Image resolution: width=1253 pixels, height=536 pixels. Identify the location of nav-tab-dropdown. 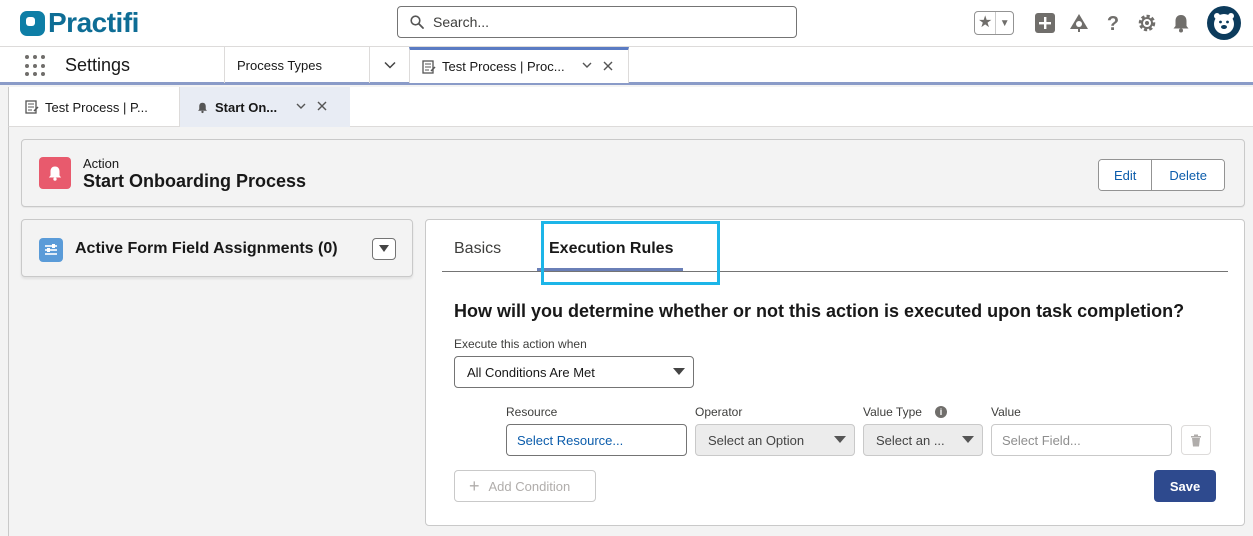
(389, 65).